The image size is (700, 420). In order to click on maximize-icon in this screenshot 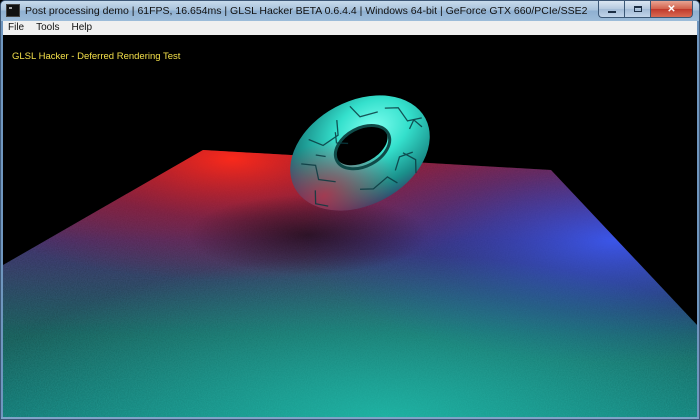, I will do `click(637, 9)`.